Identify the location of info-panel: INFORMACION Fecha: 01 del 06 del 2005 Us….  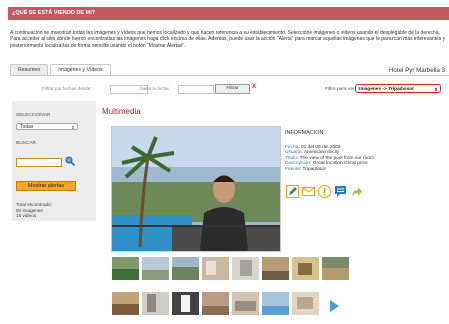
(329, 151).